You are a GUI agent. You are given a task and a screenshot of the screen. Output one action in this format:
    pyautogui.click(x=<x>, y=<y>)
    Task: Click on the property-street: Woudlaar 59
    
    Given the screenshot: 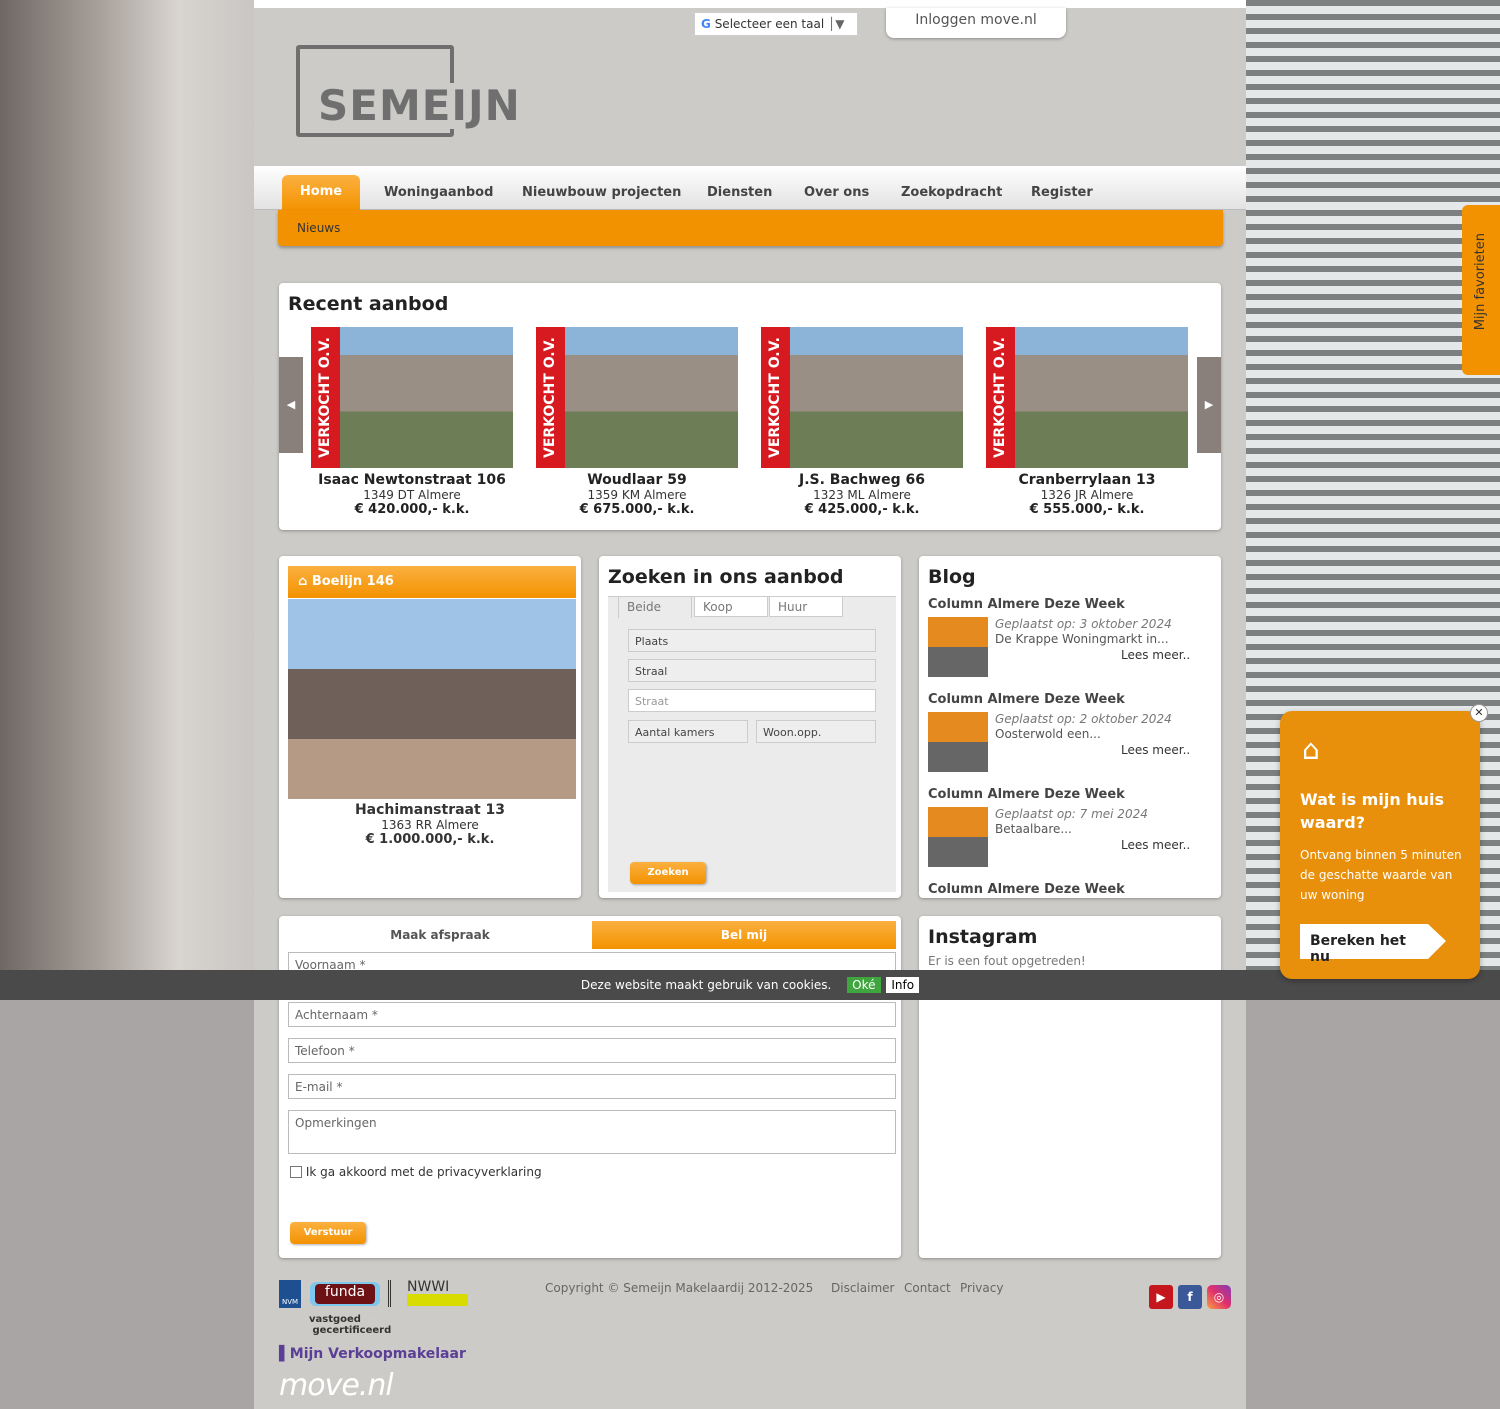 What is the action you would take?
    pyautogui.click(x=637, y=480)
    